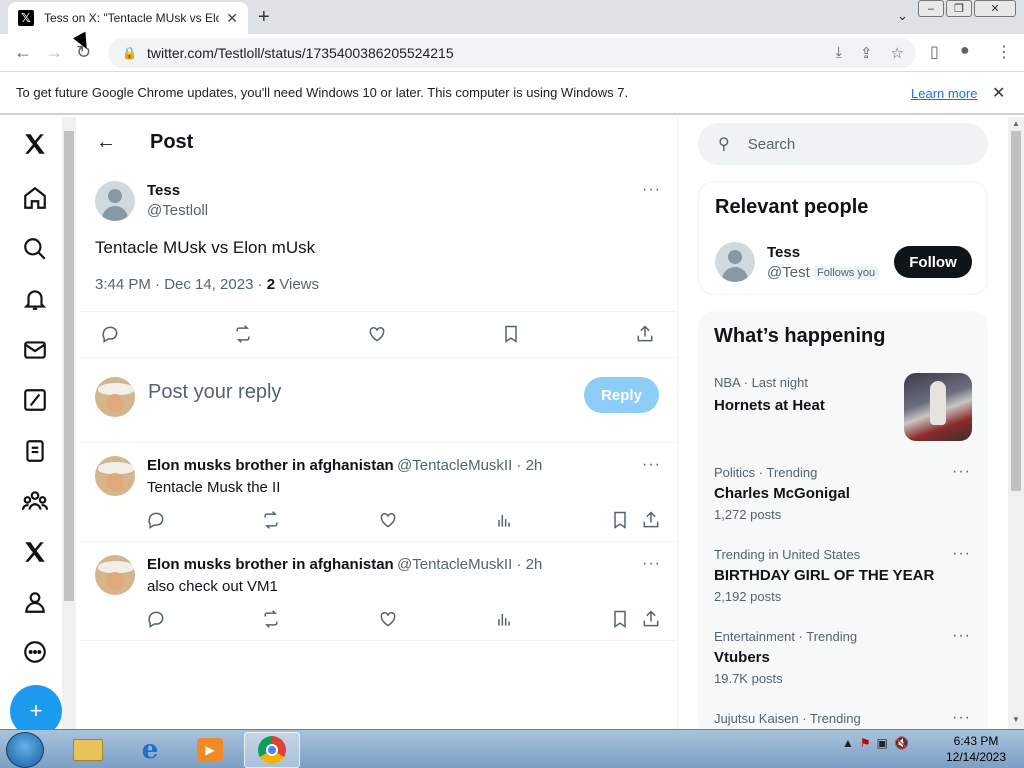 This screenshot has width=1024, height=768. I want to click on window-close-icon: ✕, so click(995, 8).